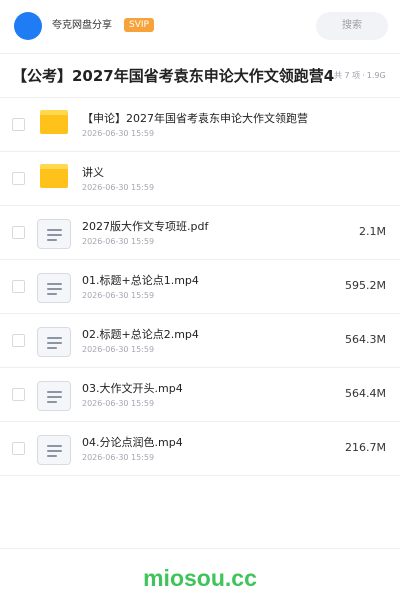 This screenshot has width=400, height=600. Describe the element at coordinates (207, 335) in the screenshot. I see `file-name: 02.标题+总论点2.mp4` at that location.